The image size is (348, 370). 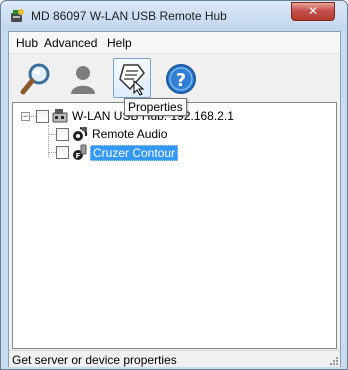 What do you see at coordinates (174, 43) in the screenshot?
I see `menu-bar: Hub Advanced Help` at bounding box center [174, 43].